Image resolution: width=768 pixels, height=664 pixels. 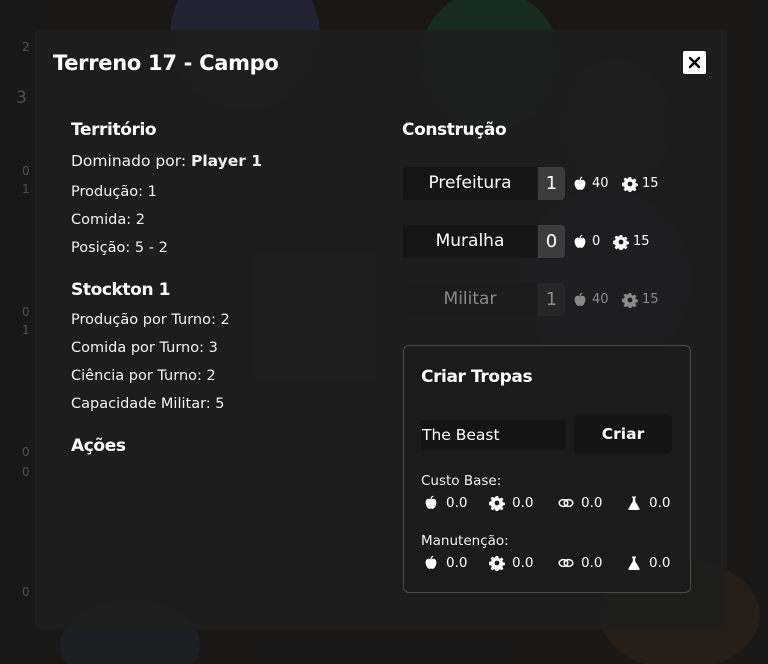 What do you see at coordinates (477, 377) in the screenshot?
I see `create-troops-heading: Criar Tropas` at bounding box center [477, 377].